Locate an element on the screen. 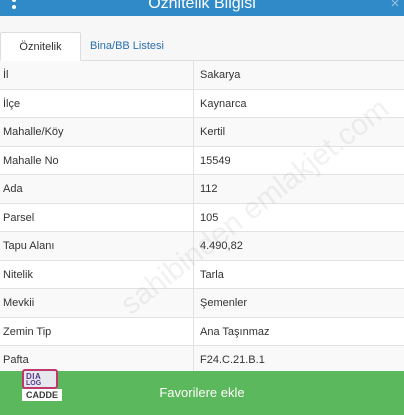 The image size is (404, 415). logo-mark-bottom: LOG is located at coordinates (34, 383).